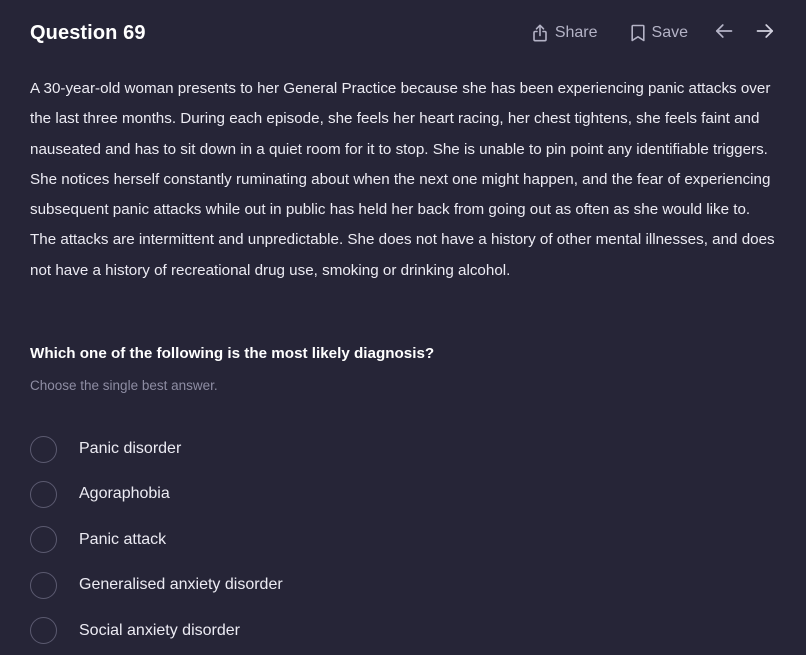 This screenshot has width=806, height=655. What do you see at coordinates (124, 385) in the screenshot?
I see `answer-instruction: Choose the single best answer.` at bounding box center [124, 385].